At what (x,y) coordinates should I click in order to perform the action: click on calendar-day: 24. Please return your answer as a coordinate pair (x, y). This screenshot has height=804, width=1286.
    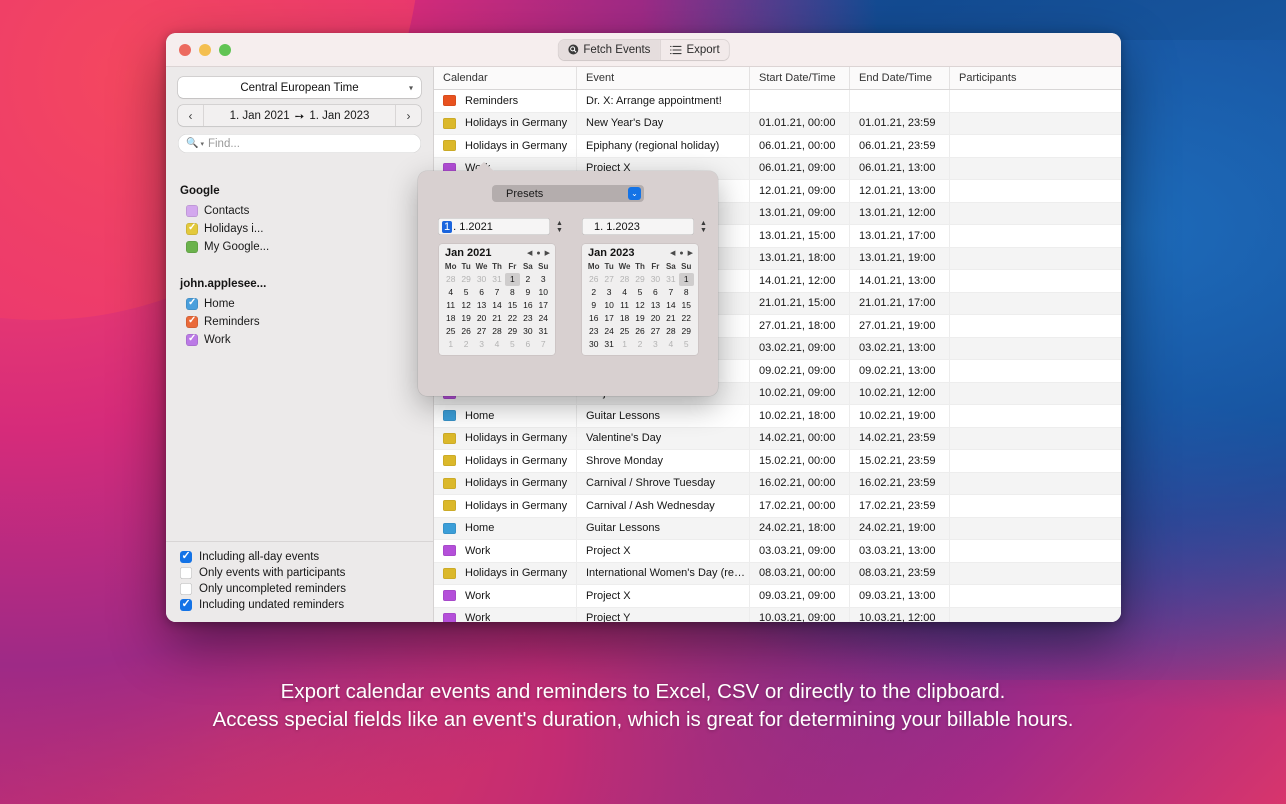
    Looking at the image, I should click on (543, 318).